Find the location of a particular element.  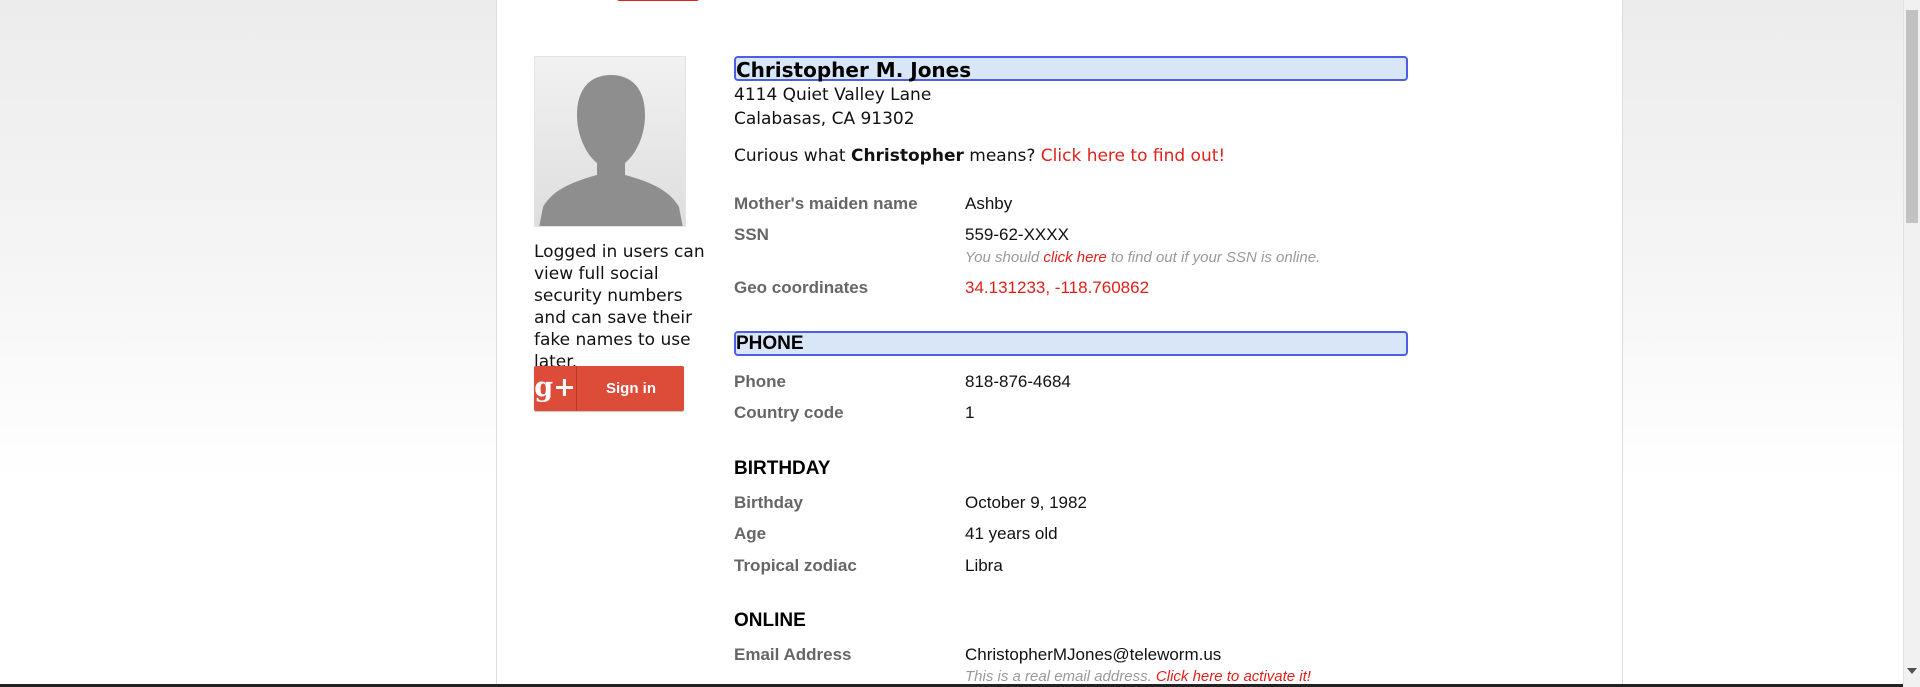

person-name: Christopher M. Jones is located at coordinates (854, 70).